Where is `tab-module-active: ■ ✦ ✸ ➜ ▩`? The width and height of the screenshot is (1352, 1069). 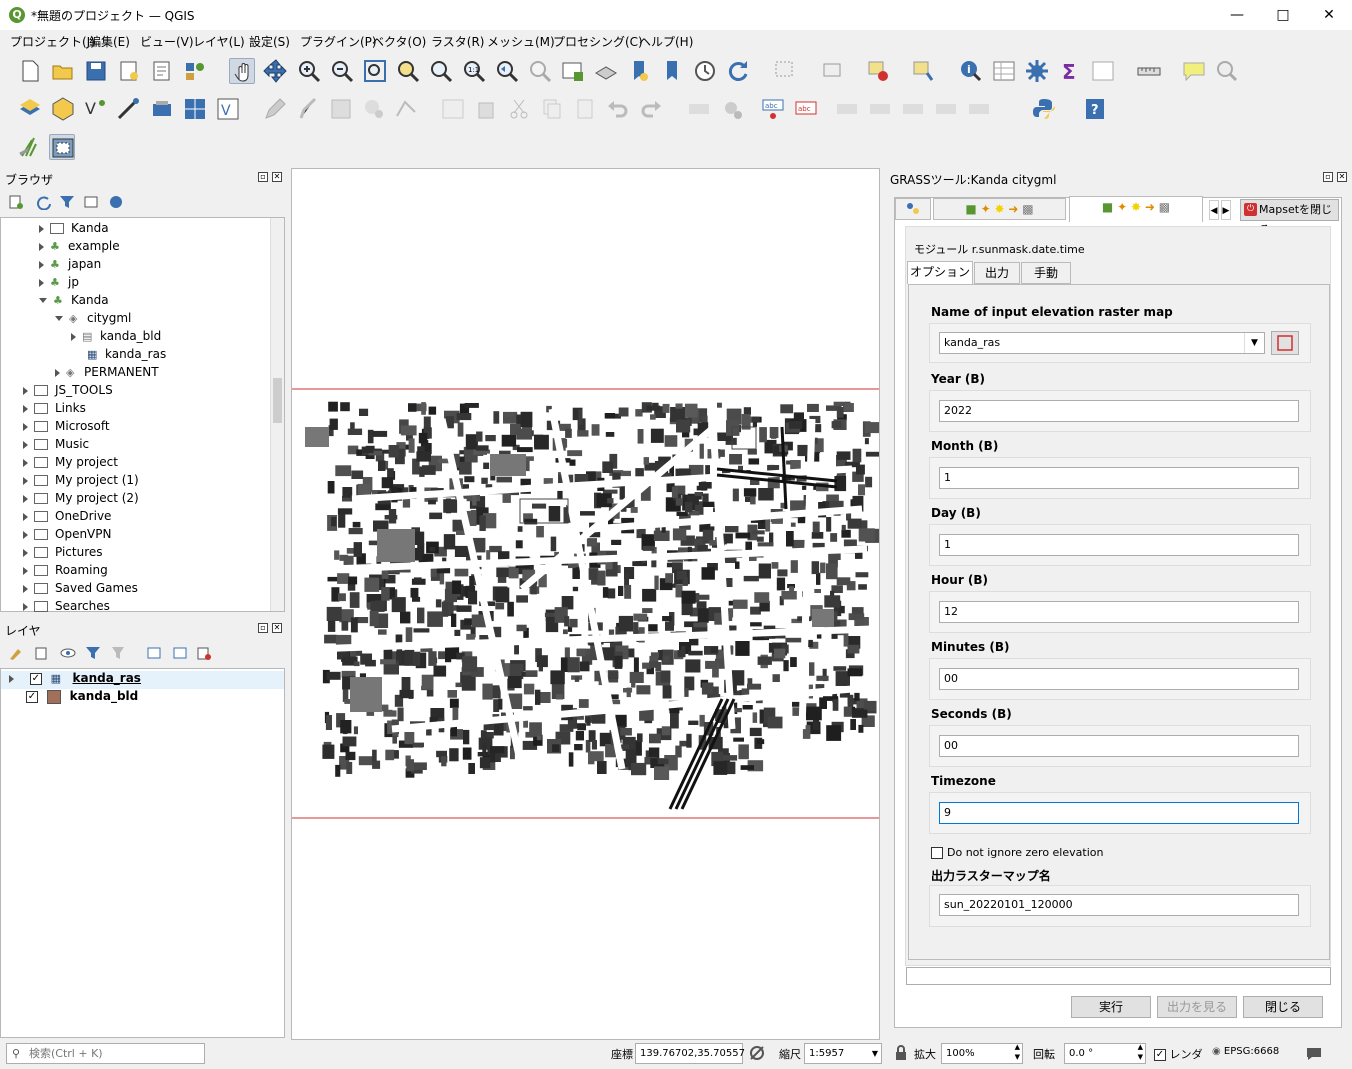 tab-module-active: ■ ✦ ✸ ➜ ▩ is located at coordinates (1136, 209).